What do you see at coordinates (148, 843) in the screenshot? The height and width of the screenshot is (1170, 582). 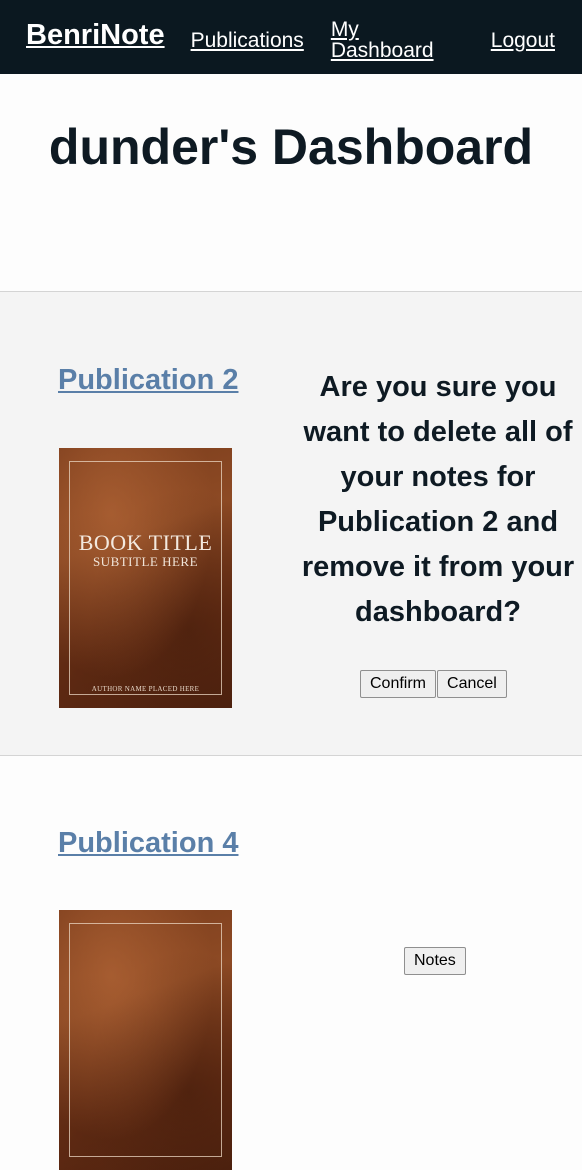 I see `publication-title-link: Publication 4` at bounding box center [148, 843].